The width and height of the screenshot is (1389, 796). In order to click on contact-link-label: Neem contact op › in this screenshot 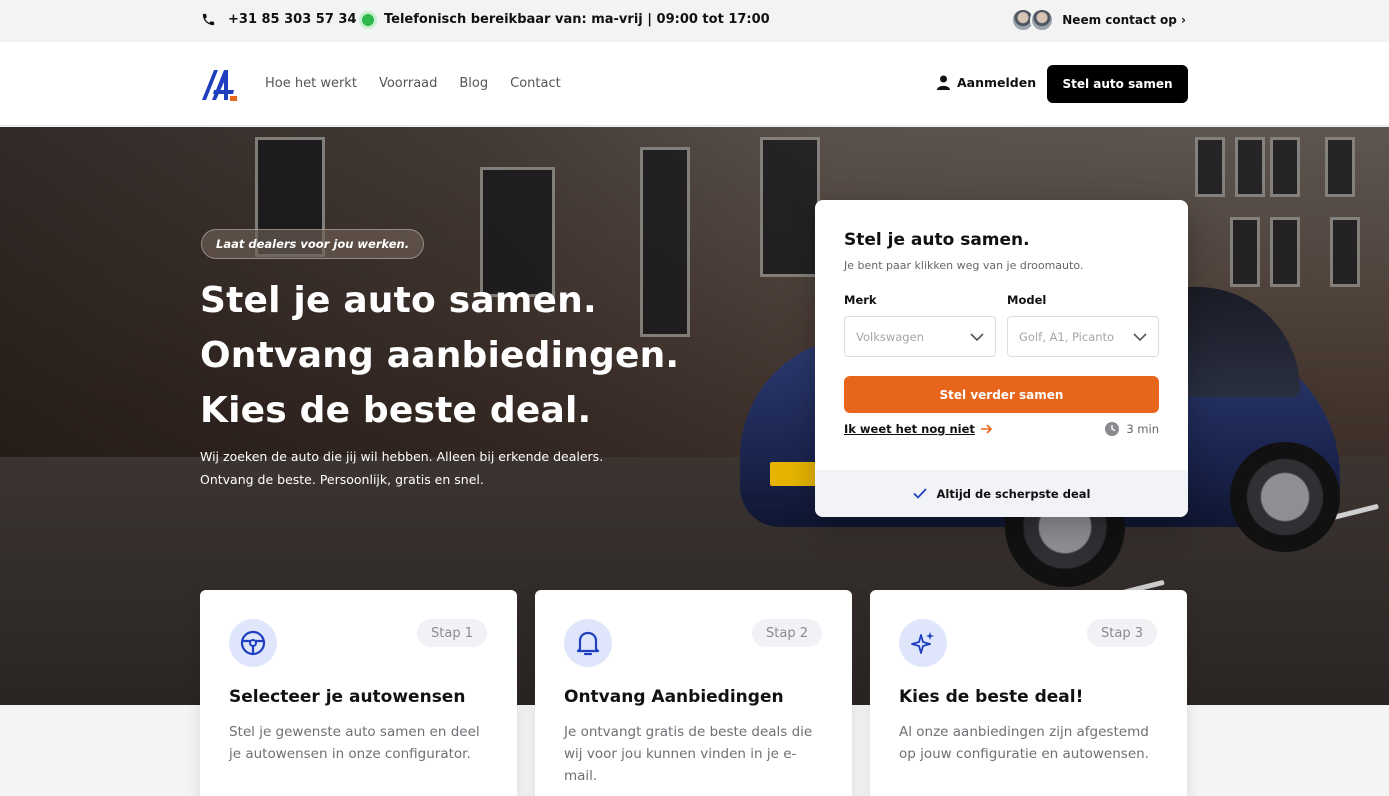, I will do `click(1124, 20)`.